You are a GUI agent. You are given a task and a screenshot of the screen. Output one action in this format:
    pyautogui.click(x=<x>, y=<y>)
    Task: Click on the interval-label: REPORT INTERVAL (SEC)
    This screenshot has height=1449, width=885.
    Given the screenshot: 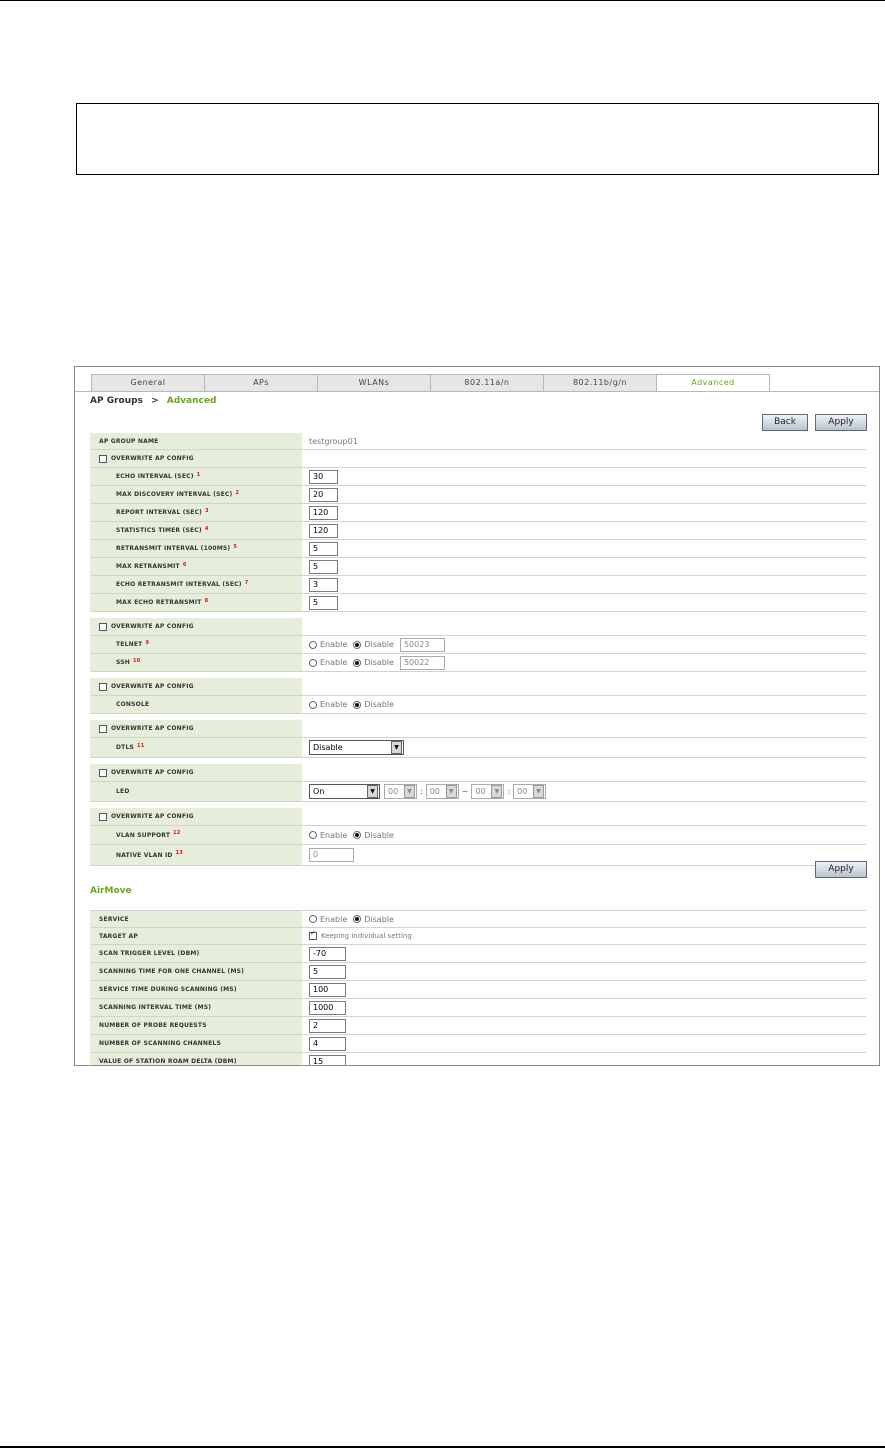 What is the action you would take?
    pyautogui.click(x=159, y=512)
    